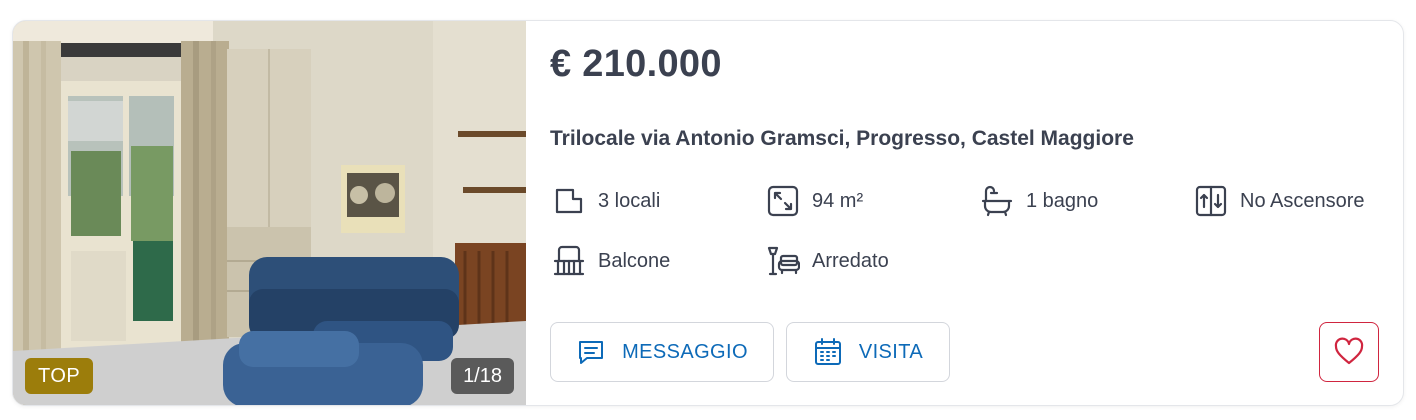 This screenshot has width=1416, height=420. What do you see at coordinates (1302, 200) in the screenshot?
I see `feature-label: No Ascensore` at bounding box center [1302, 200].